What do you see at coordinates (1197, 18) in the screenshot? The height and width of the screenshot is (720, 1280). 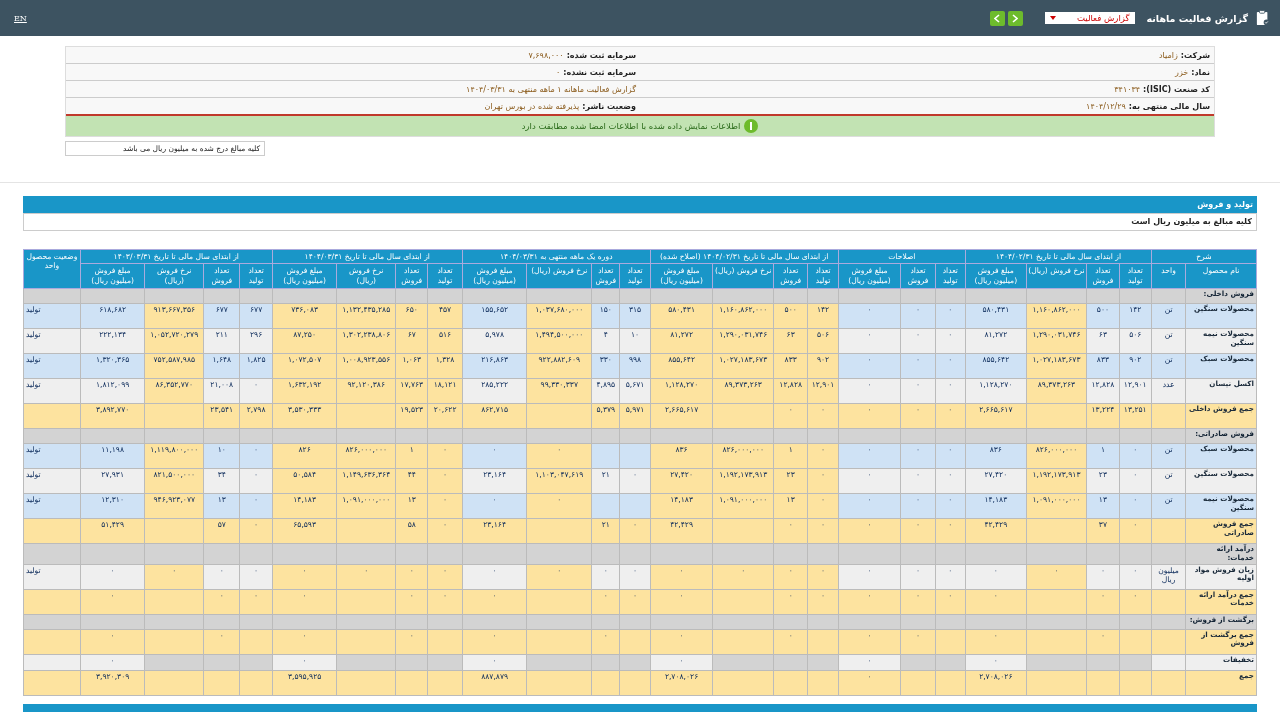 I see `page-title: گزارش فعالیت ماهانه` at bounding box center [1197, 18].